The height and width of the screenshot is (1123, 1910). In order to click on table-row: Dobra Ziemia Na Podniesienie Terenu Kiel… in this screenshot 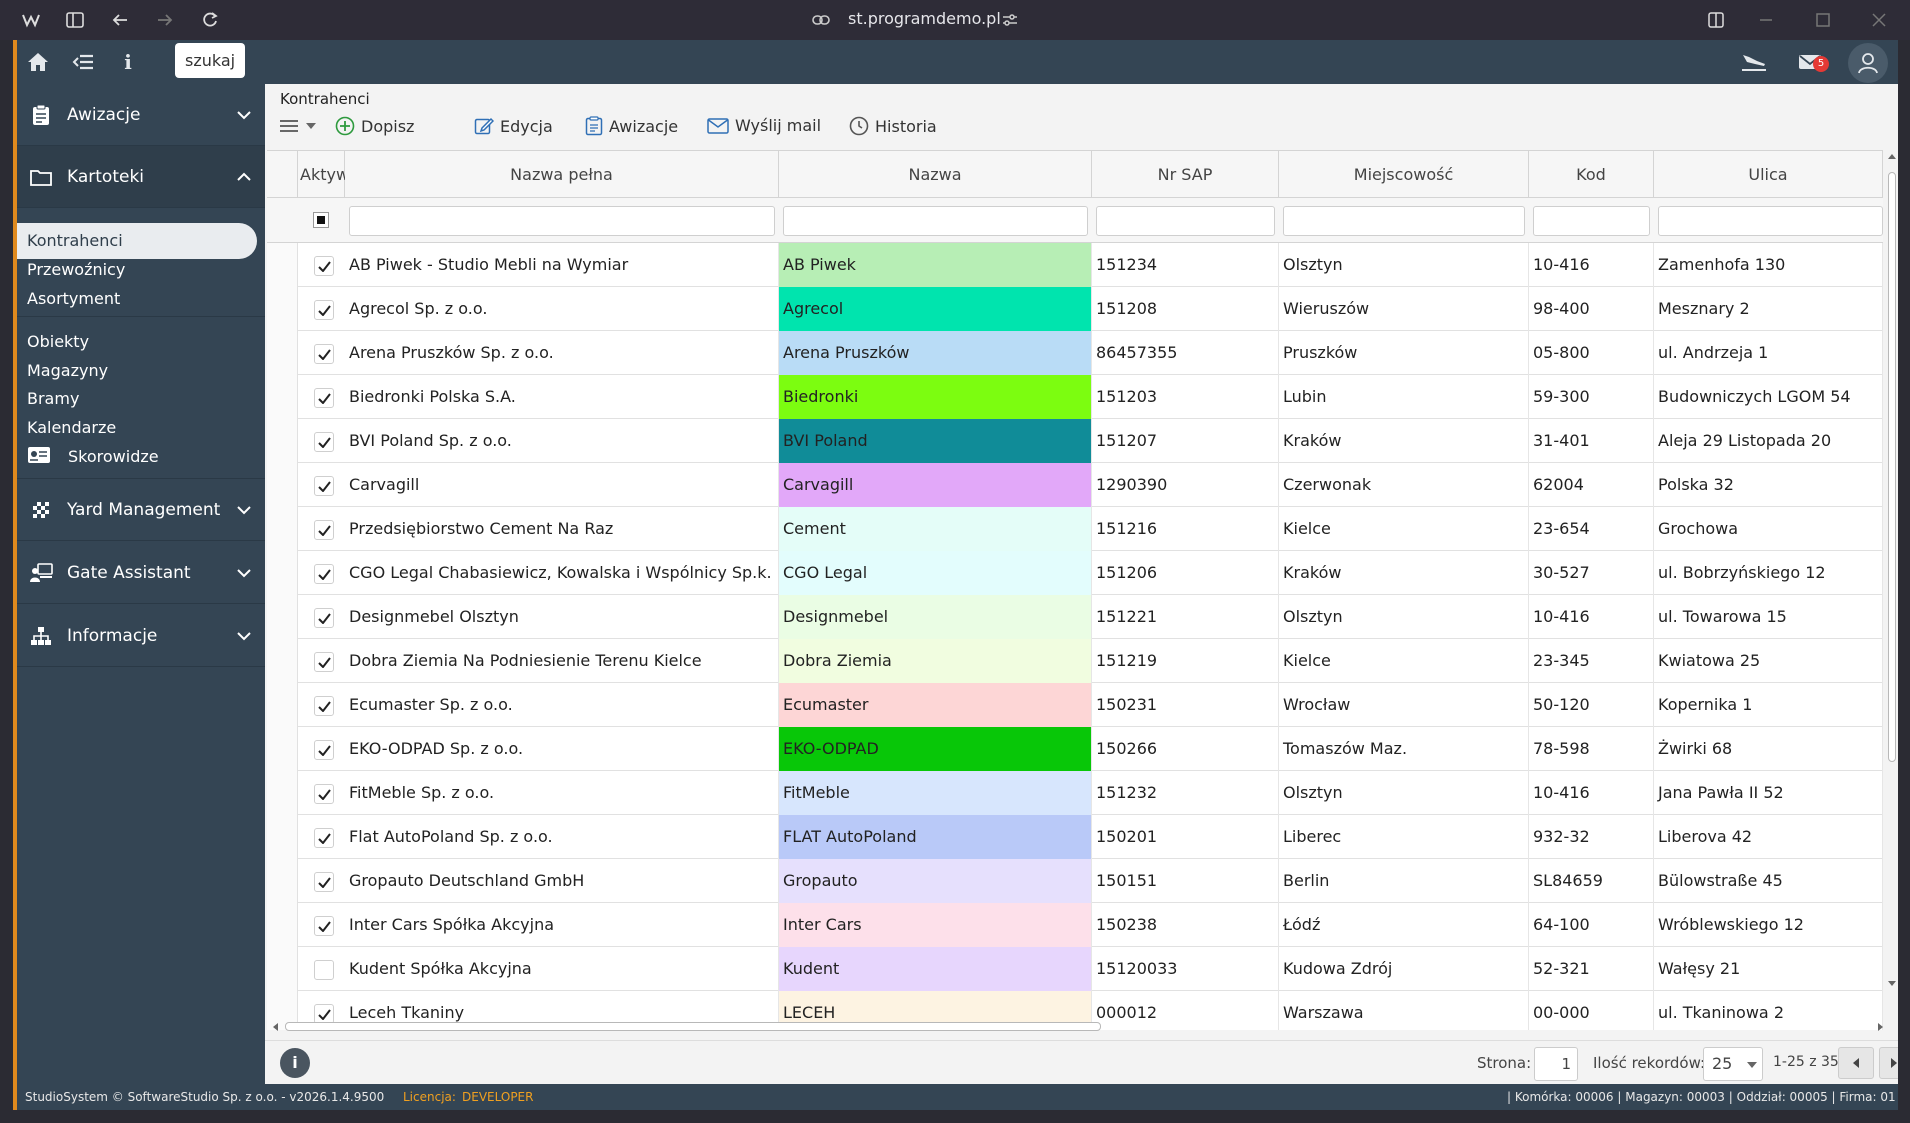, I will do `click(1075, 661)`.